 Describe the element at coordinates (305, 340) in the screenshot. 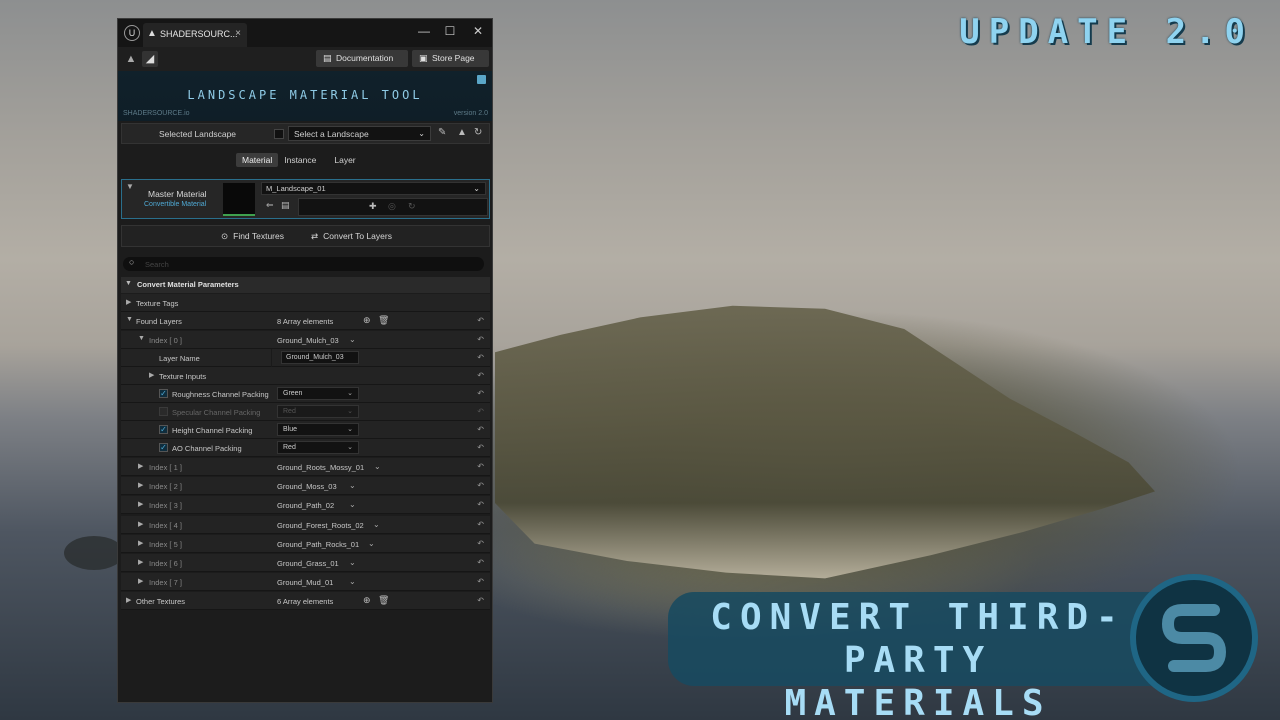

I see `index-0-row: ▼ Index [ 0 ] Ground_Mulch_03 ⌄ ↶` at that location.